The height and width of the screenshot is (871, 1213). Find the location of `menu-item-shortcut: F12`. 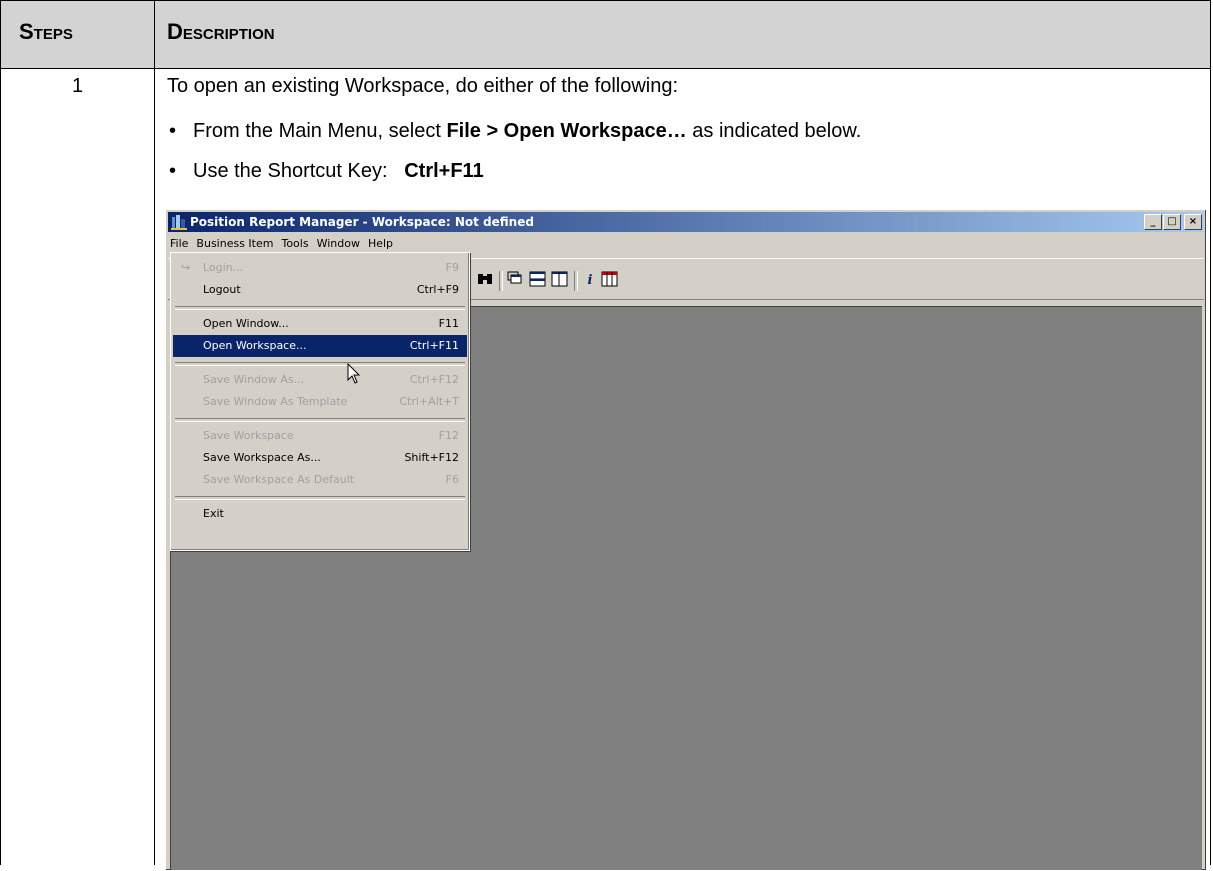

menu-item-shortcut: F12 is located at coordinates (448, 435).